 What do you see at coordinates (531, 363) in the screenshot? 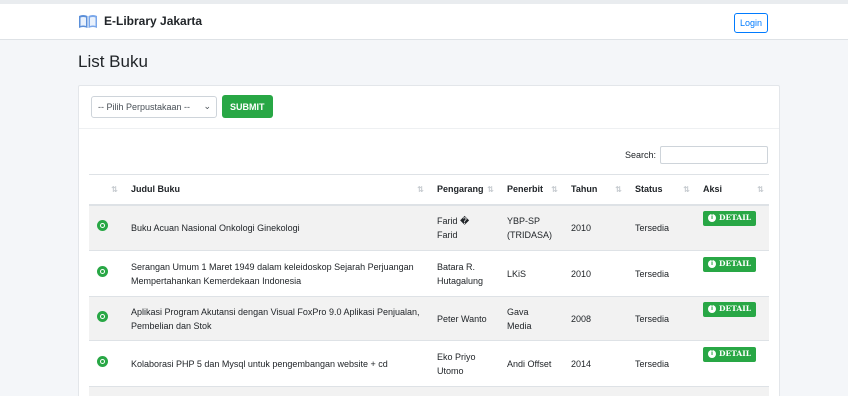
I see `book-publisher: Andi Offset` at bounding box center [531, 363].